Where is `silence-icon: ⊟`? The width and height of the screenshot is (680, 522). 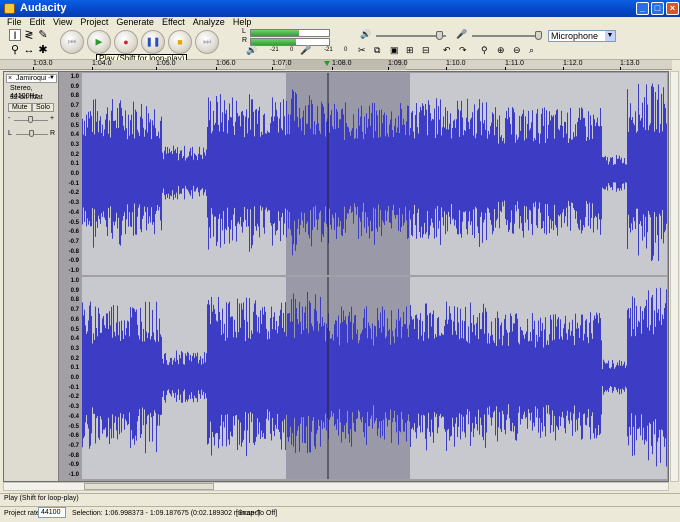 silence-icon: ⊟ is located at coordinates (426, 50).